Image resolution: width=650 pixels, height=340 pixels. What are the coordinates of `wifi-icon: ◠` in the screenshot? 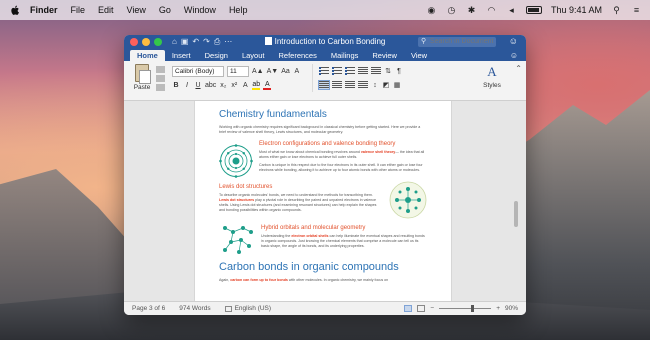 It's located at (491, 10).